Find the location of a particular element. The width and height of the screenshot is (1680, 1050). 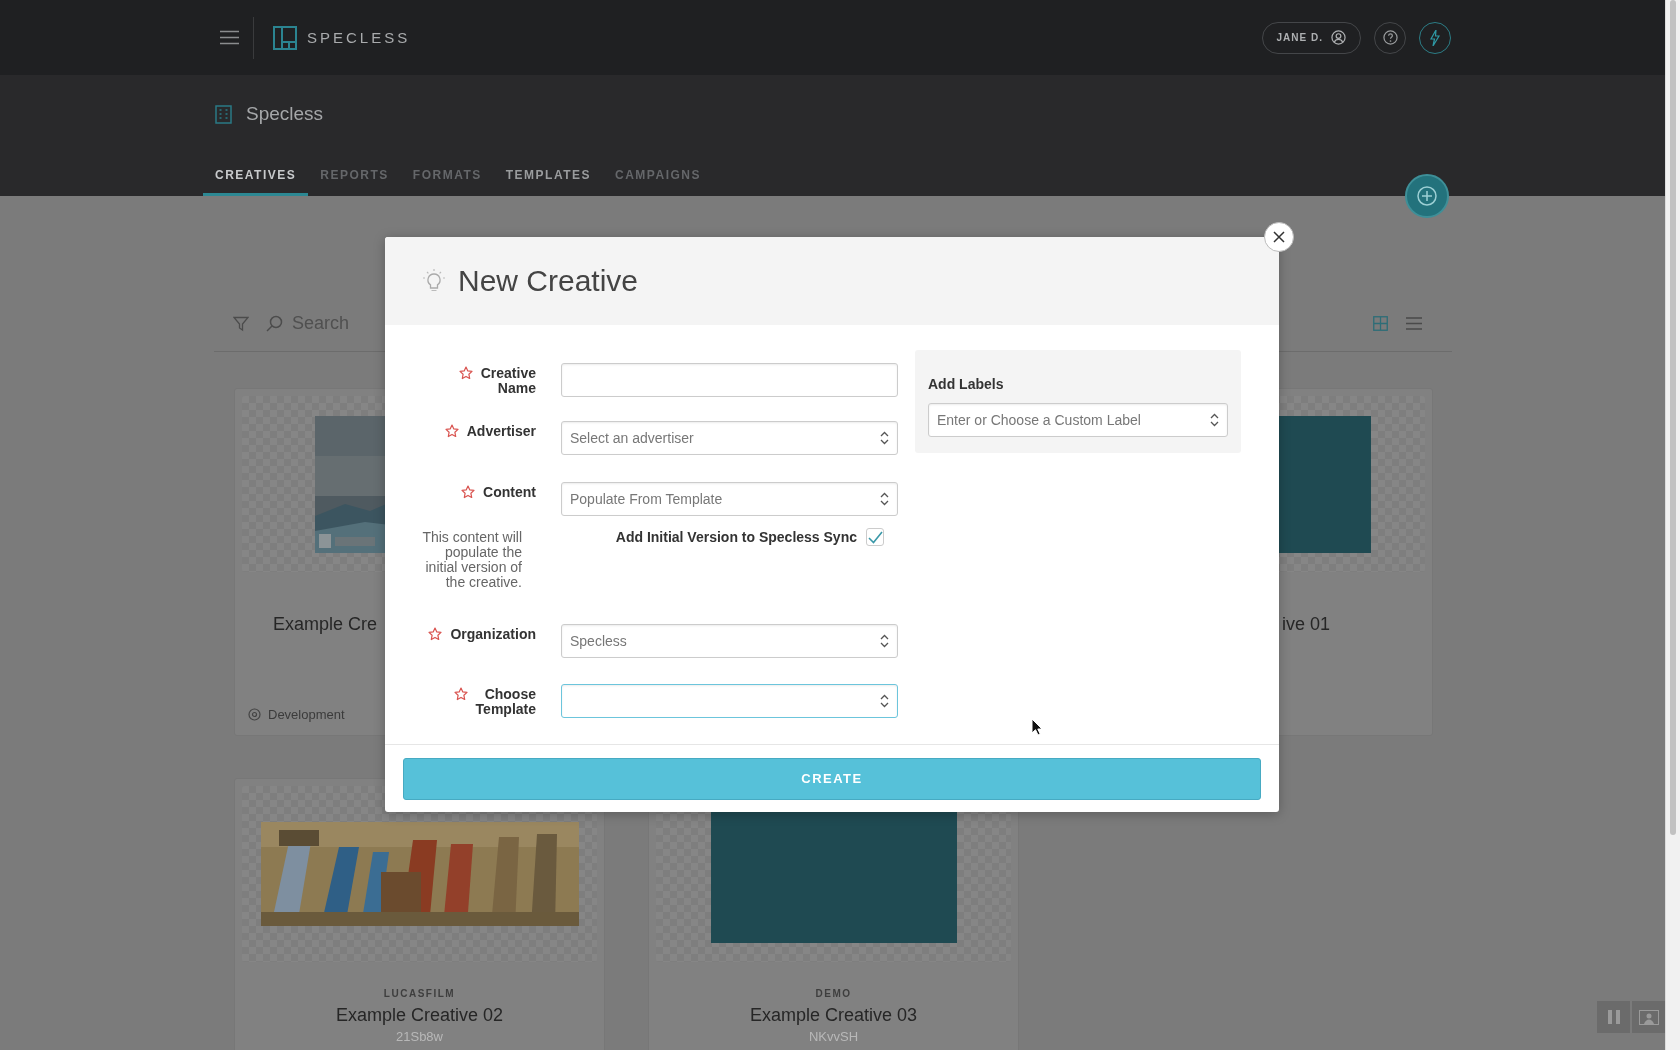

cursor-icon is located at coordinates (1037, 727).